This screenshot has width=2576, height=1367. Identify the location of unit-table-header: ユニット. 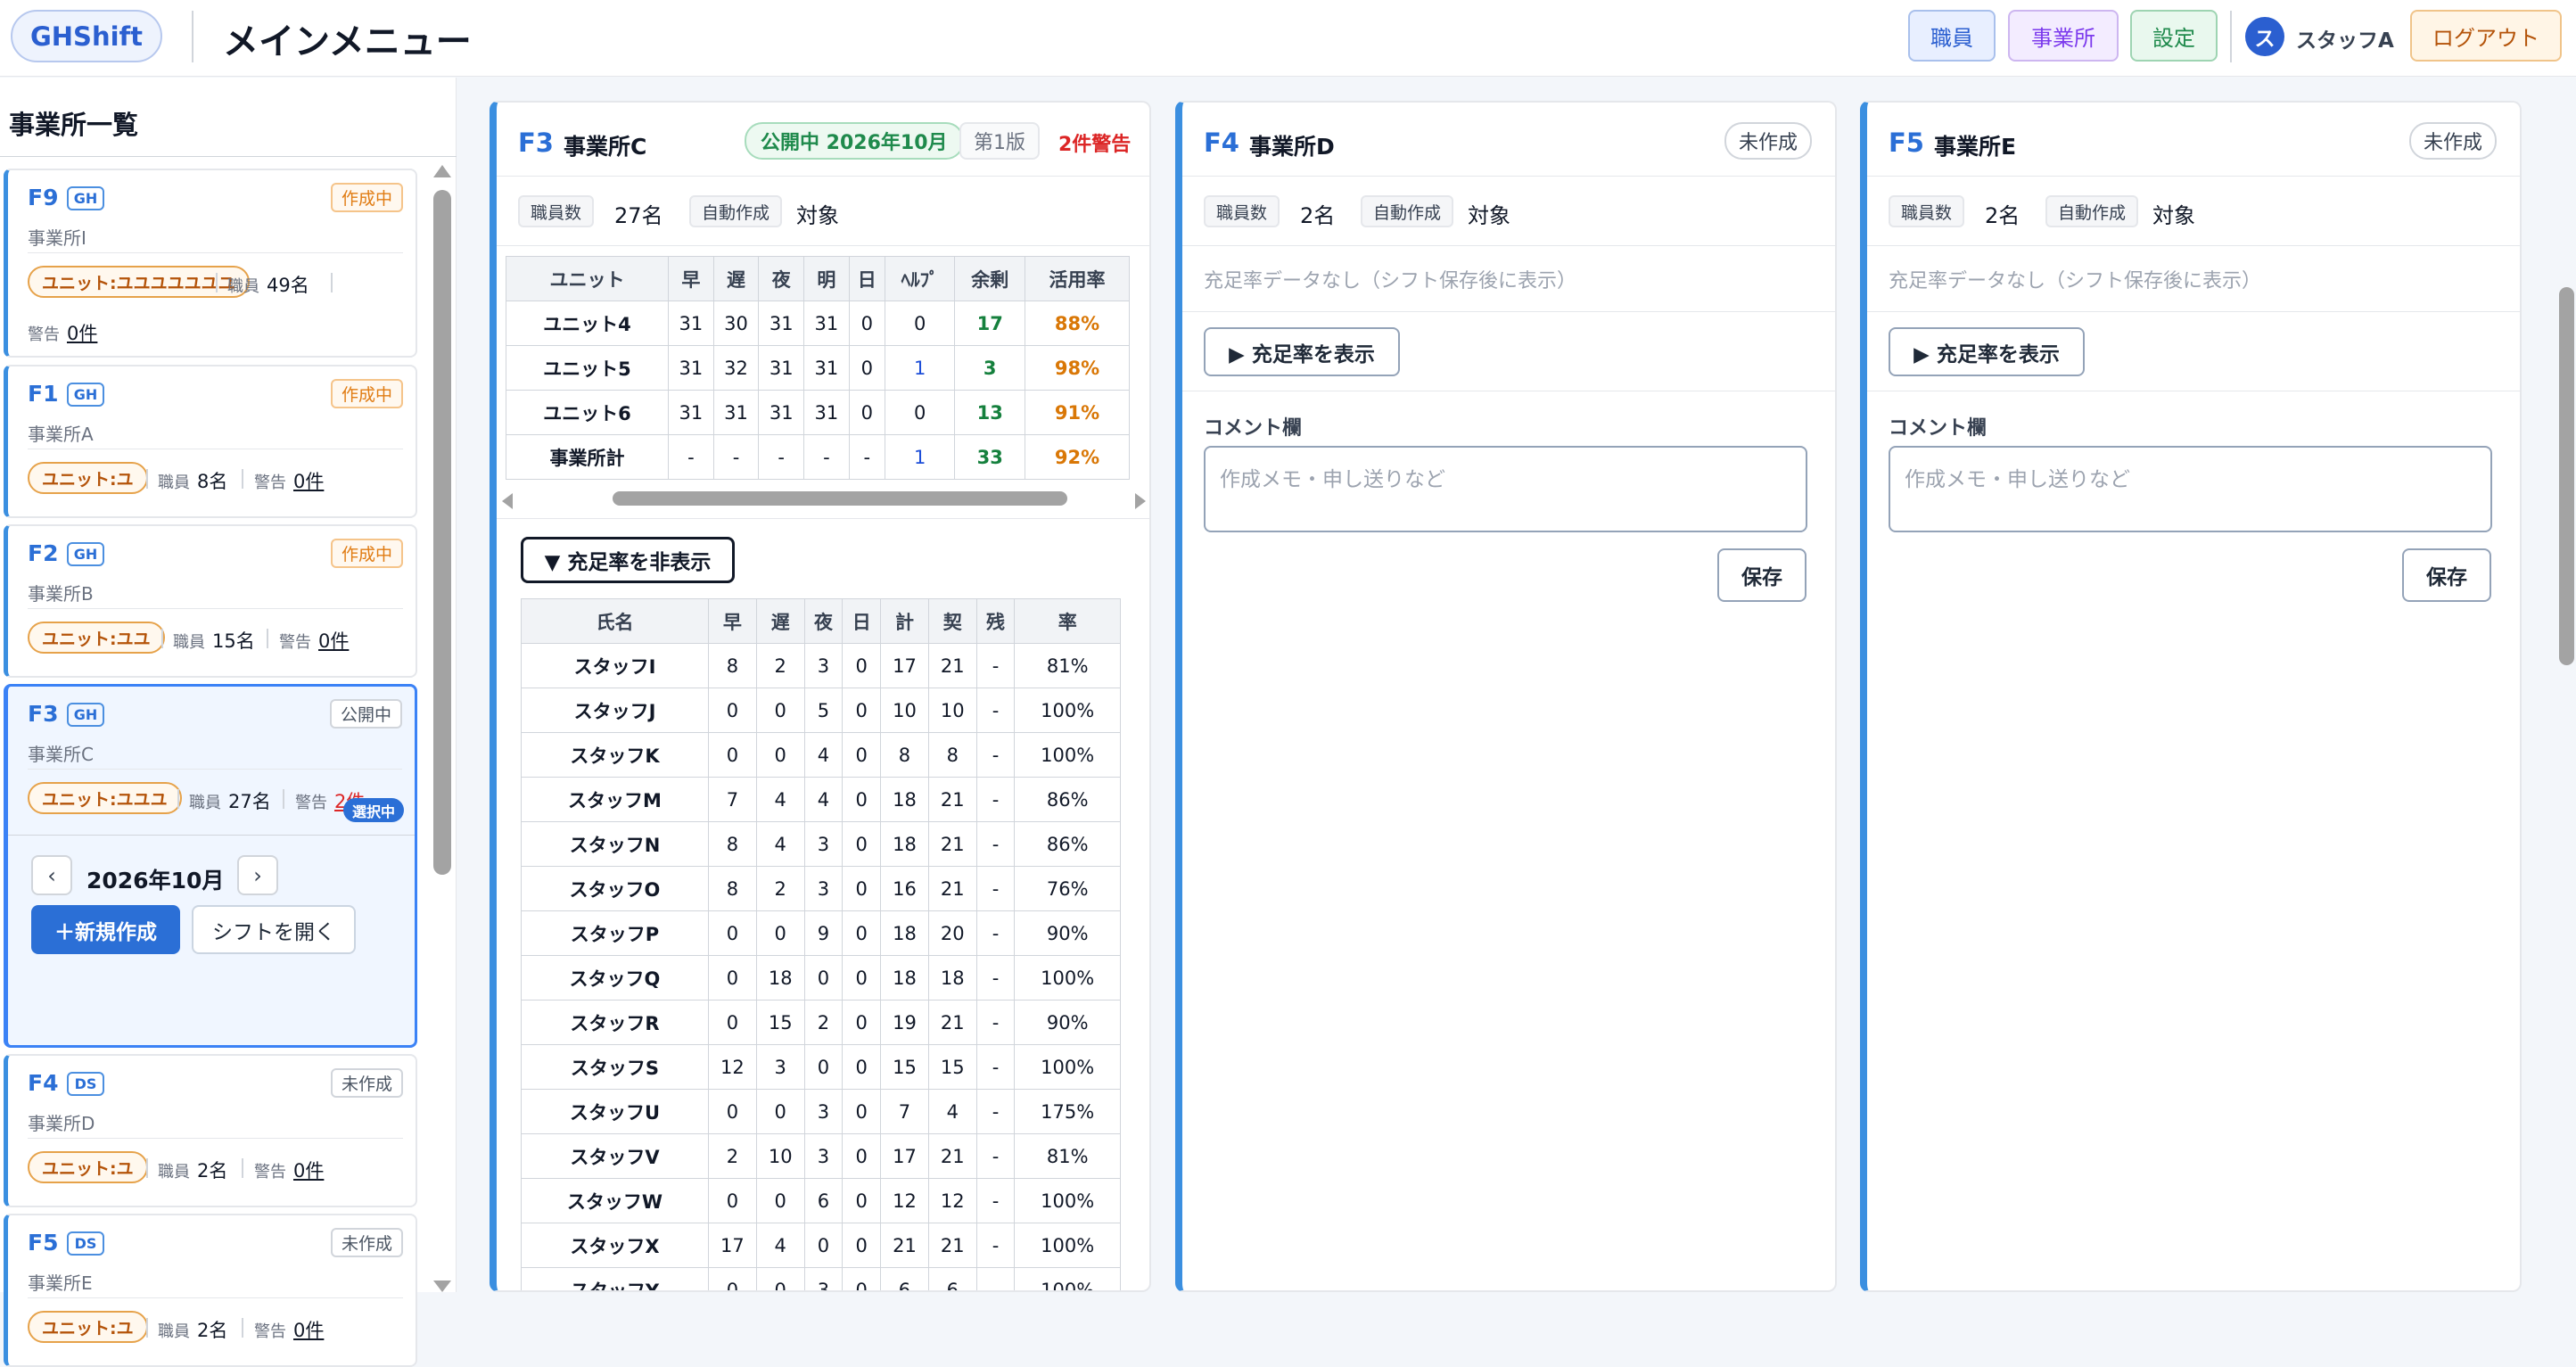
(587, 278).